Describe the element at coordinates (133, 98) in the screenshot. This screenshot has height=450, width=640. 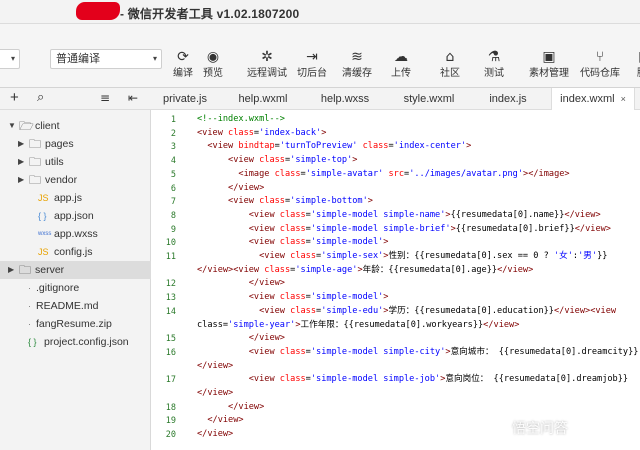
I see `collapse-panel-icon: ⇤` at that location.